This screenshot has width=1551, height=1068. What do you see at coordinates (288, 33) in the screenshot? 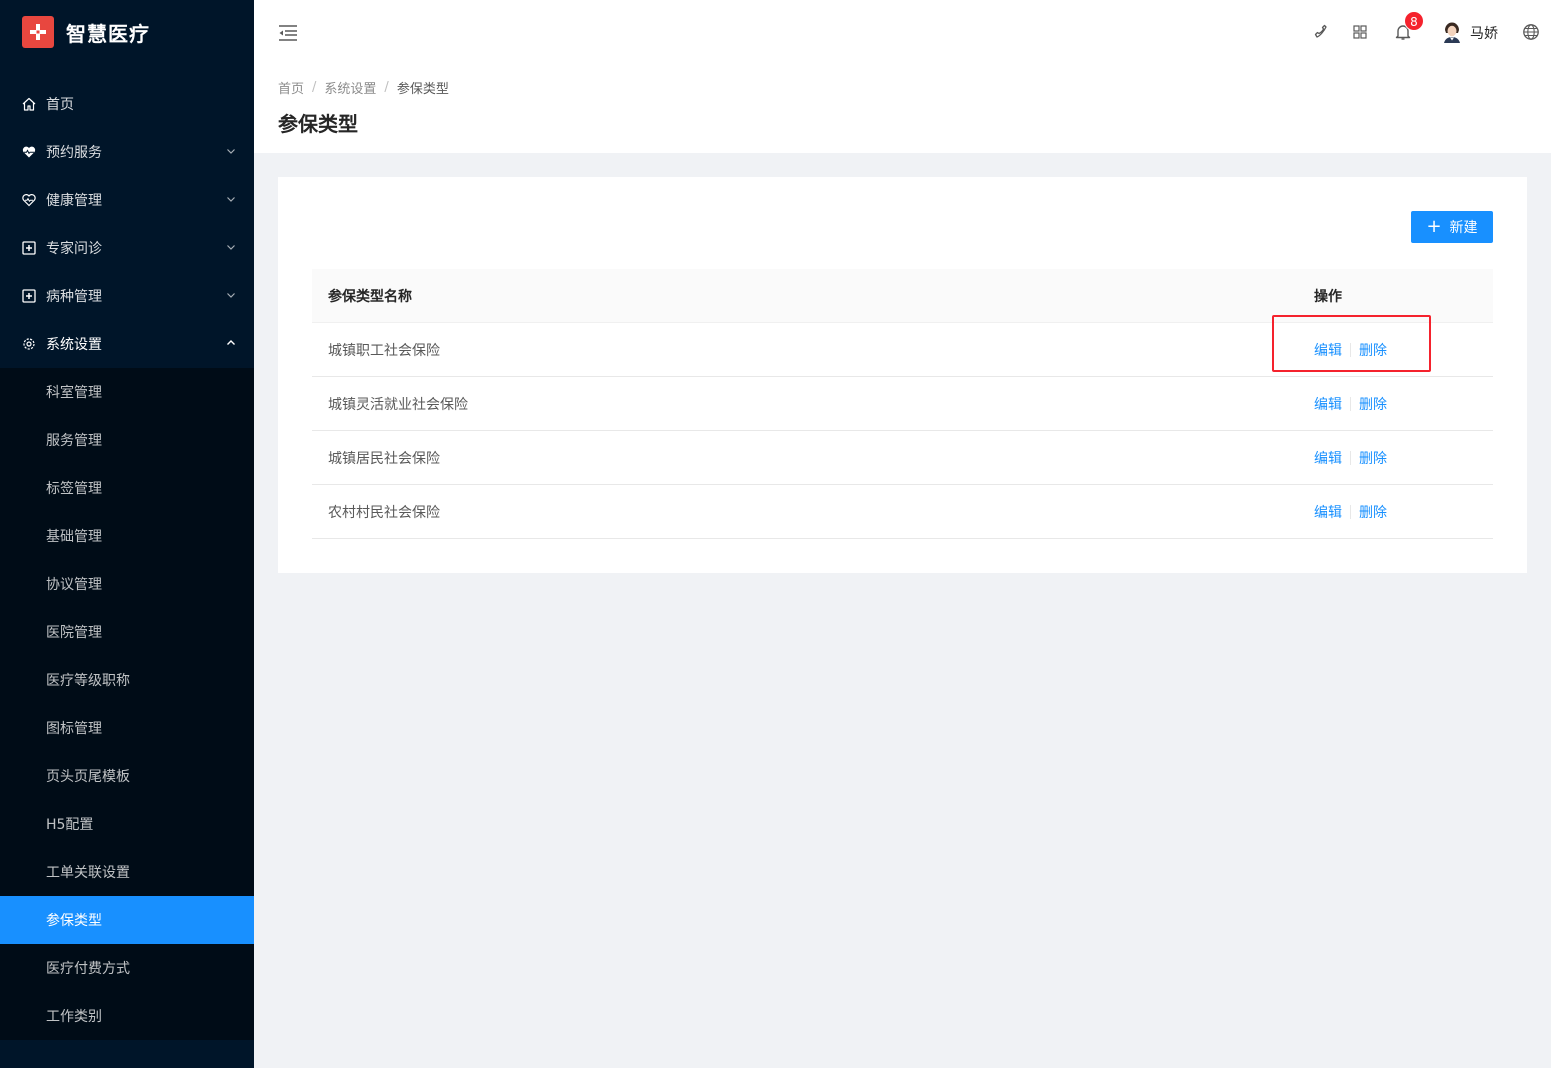
I see `menu-fold-icon` at bounding box center [288, 33].